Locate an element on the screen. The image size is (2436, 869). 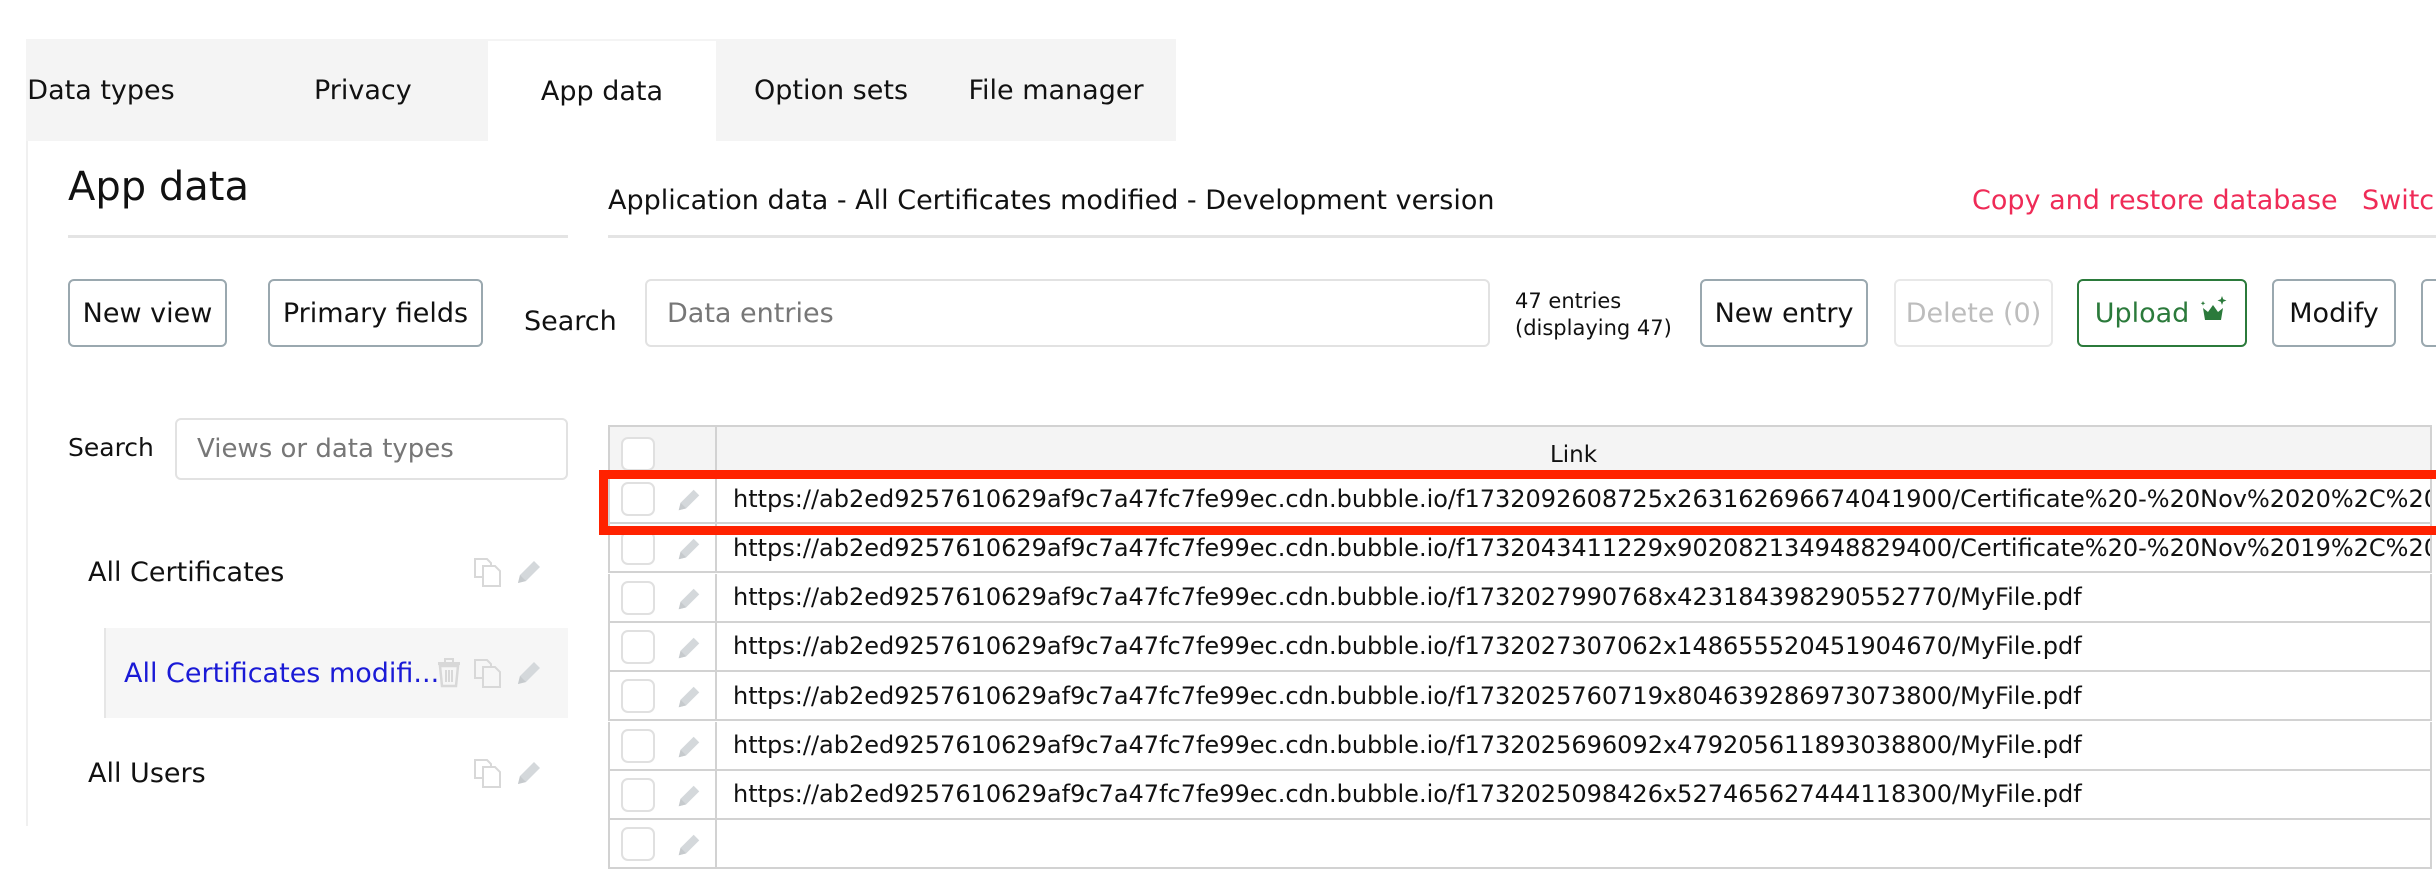
trash-icon is located at coordinates (449, 673).